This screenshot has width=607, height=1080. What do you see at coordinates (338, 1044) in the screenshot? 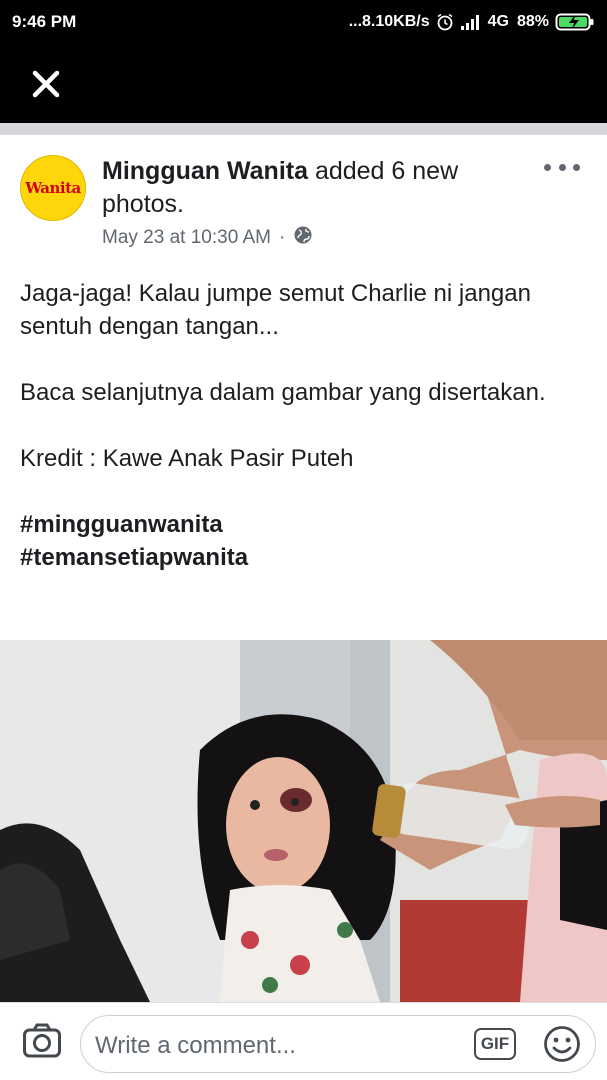
I see `comment-input: Write a comment... GIF` at bounding box center [338, 1044].